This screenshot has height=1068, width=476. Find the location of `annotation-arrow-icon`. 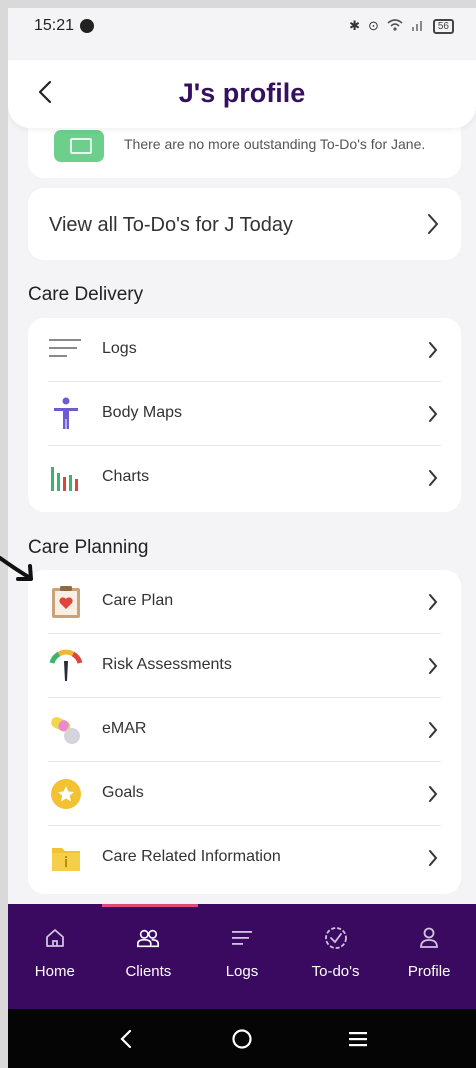

annotation-arrow-icon is located at coordinates (16, 568).